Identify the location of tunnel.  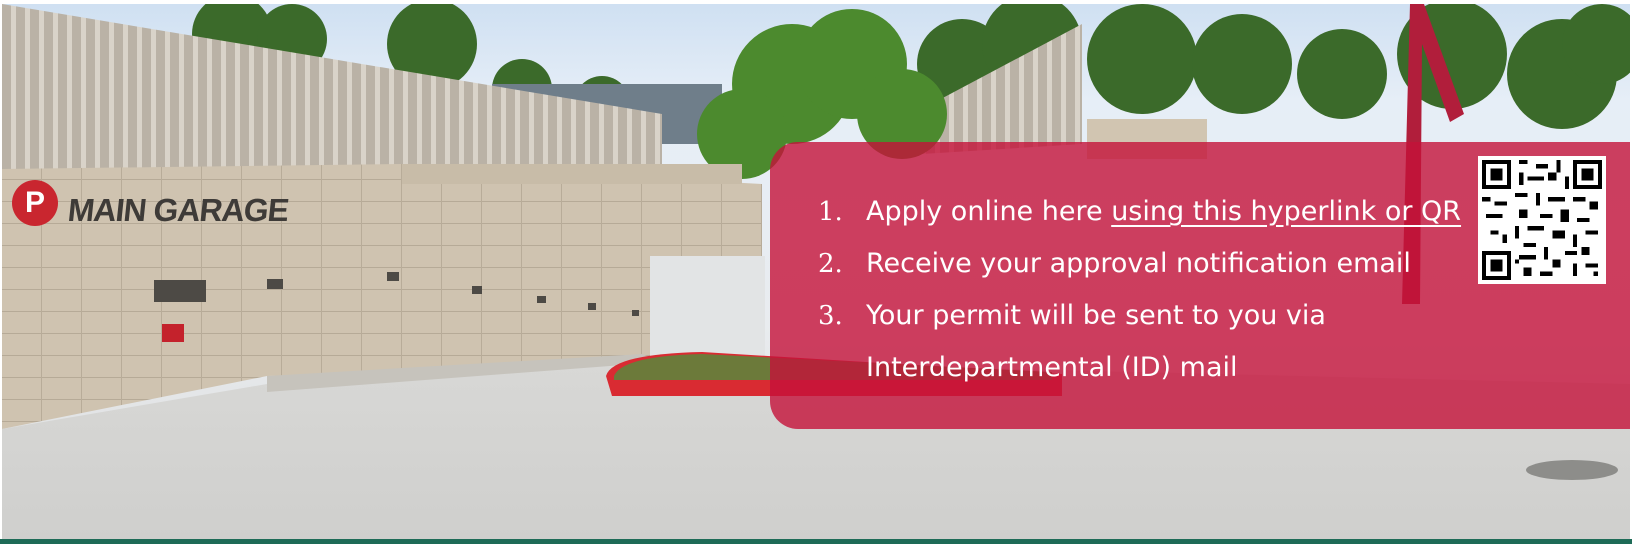
(707, 308).